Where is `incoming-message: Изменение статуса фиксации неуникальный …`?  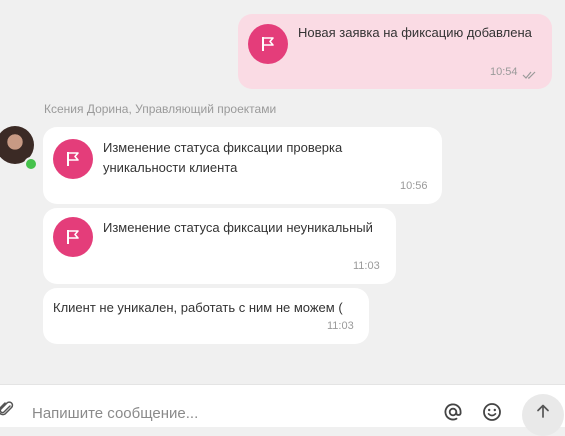
incoming-message: Изменение статуса фиксации неуникальный … is located at coordinates (219, 246).